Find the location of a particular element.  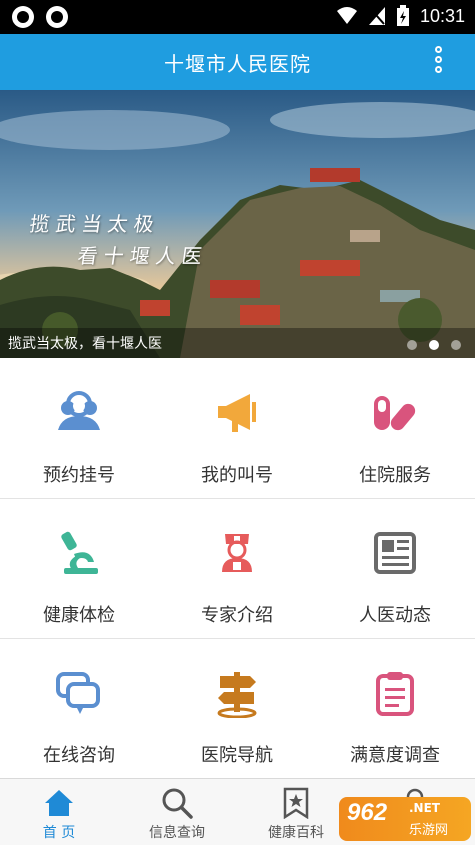

clipboard-icon is located at coordinates (395, 694).